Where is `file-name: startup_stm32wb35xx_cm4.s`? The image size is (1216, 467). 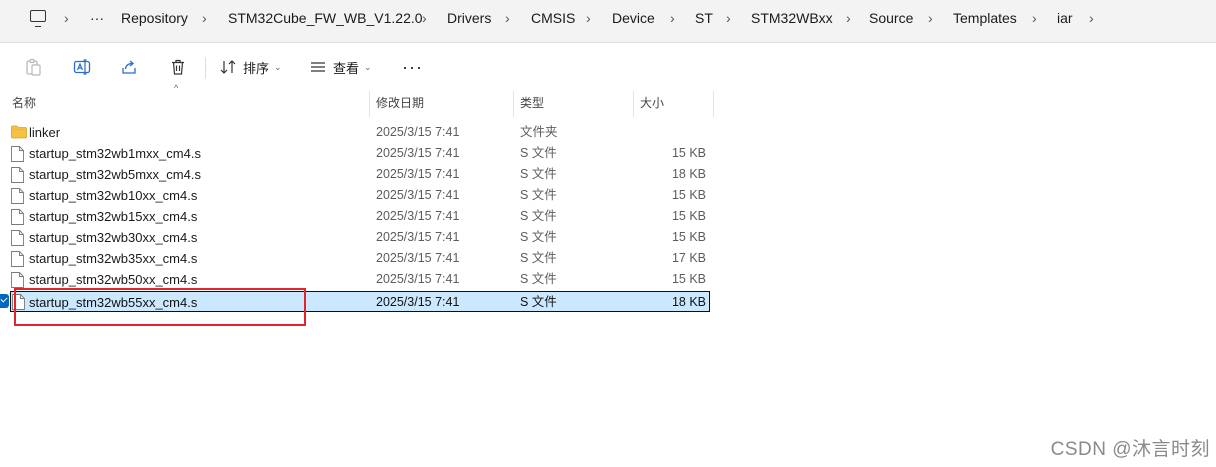 file-name: startup_stm32wb35xx_cm4.s is located at coordinates (113, 258).